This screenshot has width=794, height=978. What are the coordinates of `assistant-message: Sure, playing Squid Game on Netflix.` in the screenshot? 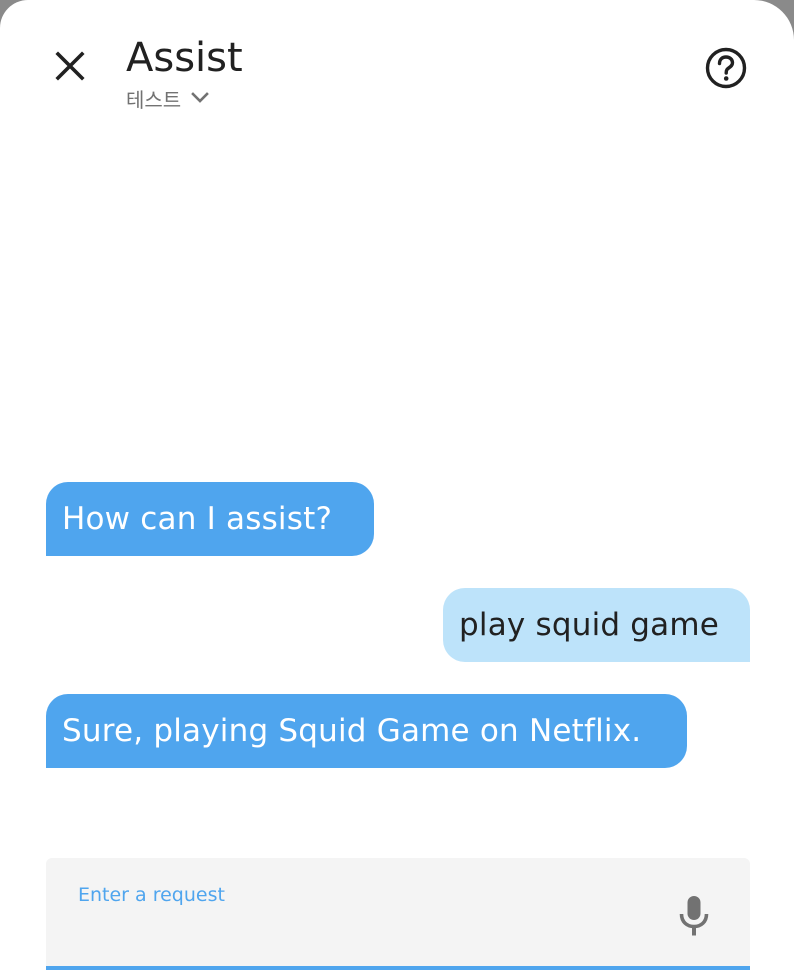 It's located at (366, 731).